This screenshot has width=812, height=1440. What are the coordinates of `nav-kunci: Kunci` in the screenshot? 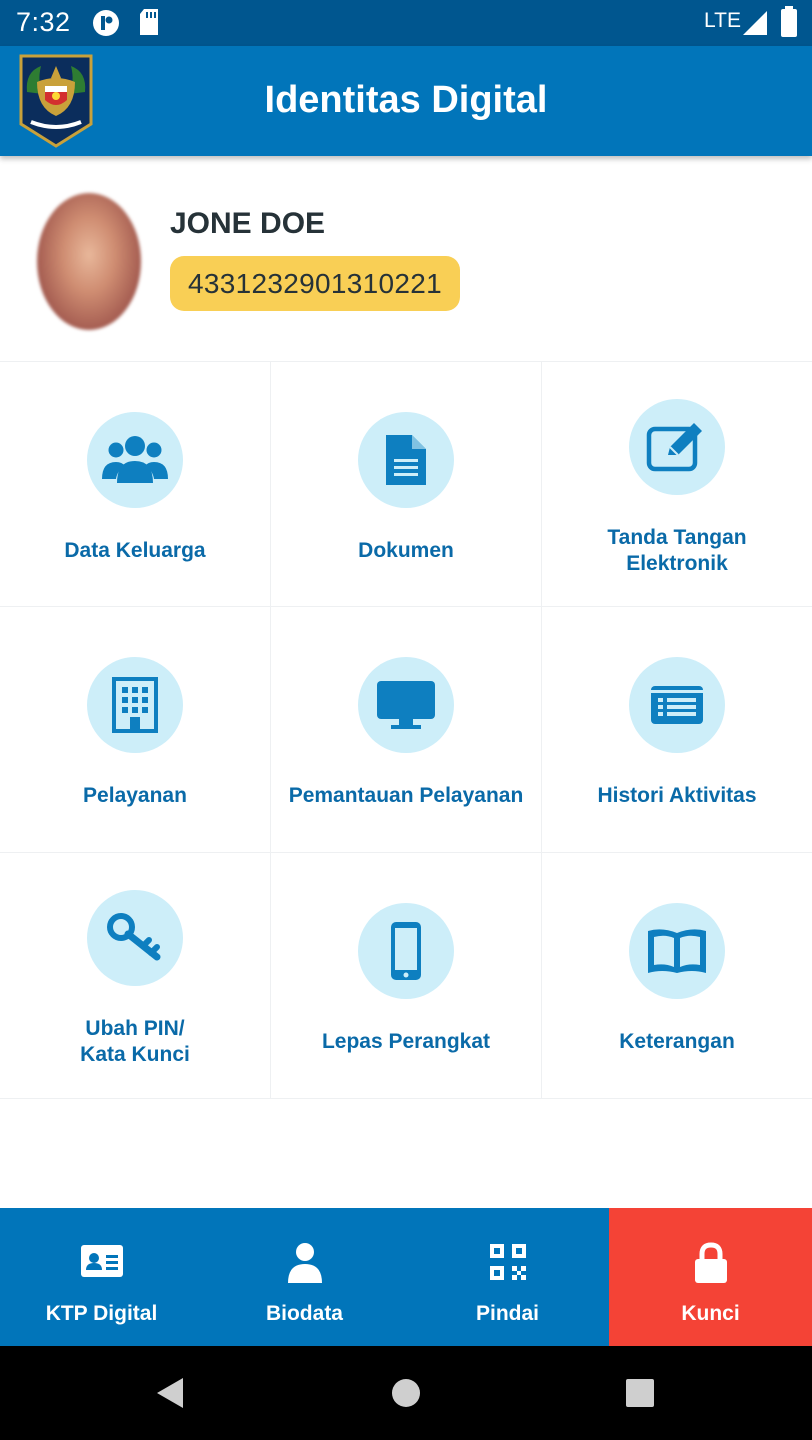 It's located at (710, 1277).